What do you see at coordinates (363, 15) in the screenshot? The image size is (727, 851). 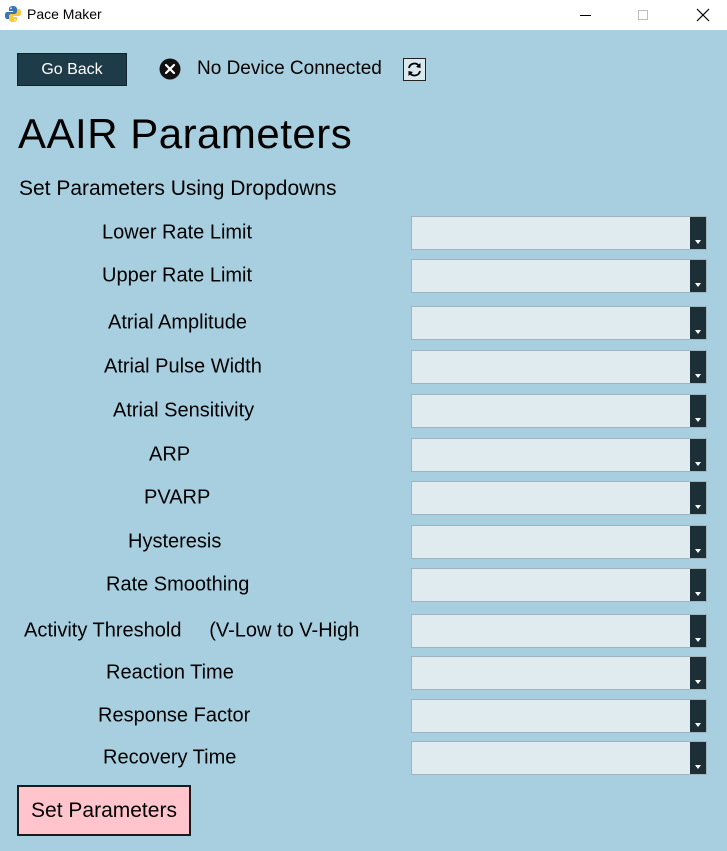 I see `title-bar: Pace Maker` at bounding box center [363, 15].